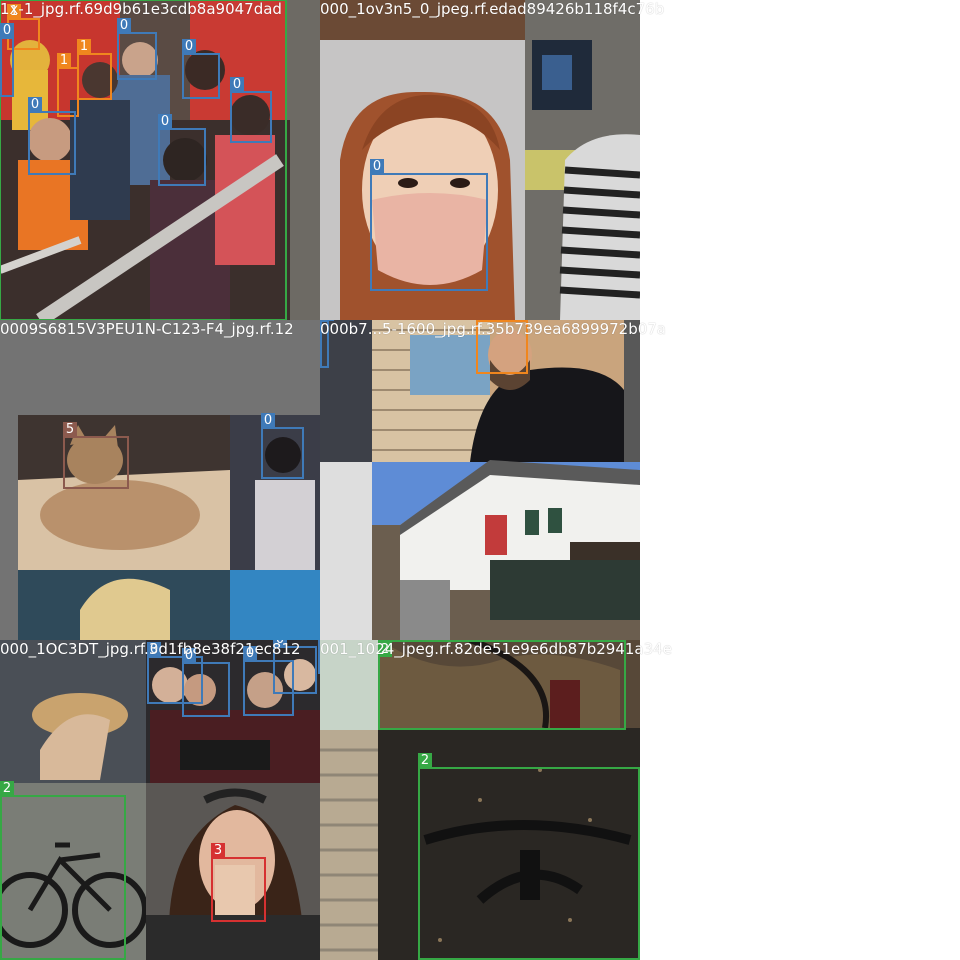 This screenshot has height=960, width=960. I want to click on tile-3-photo, so click(160, 480).